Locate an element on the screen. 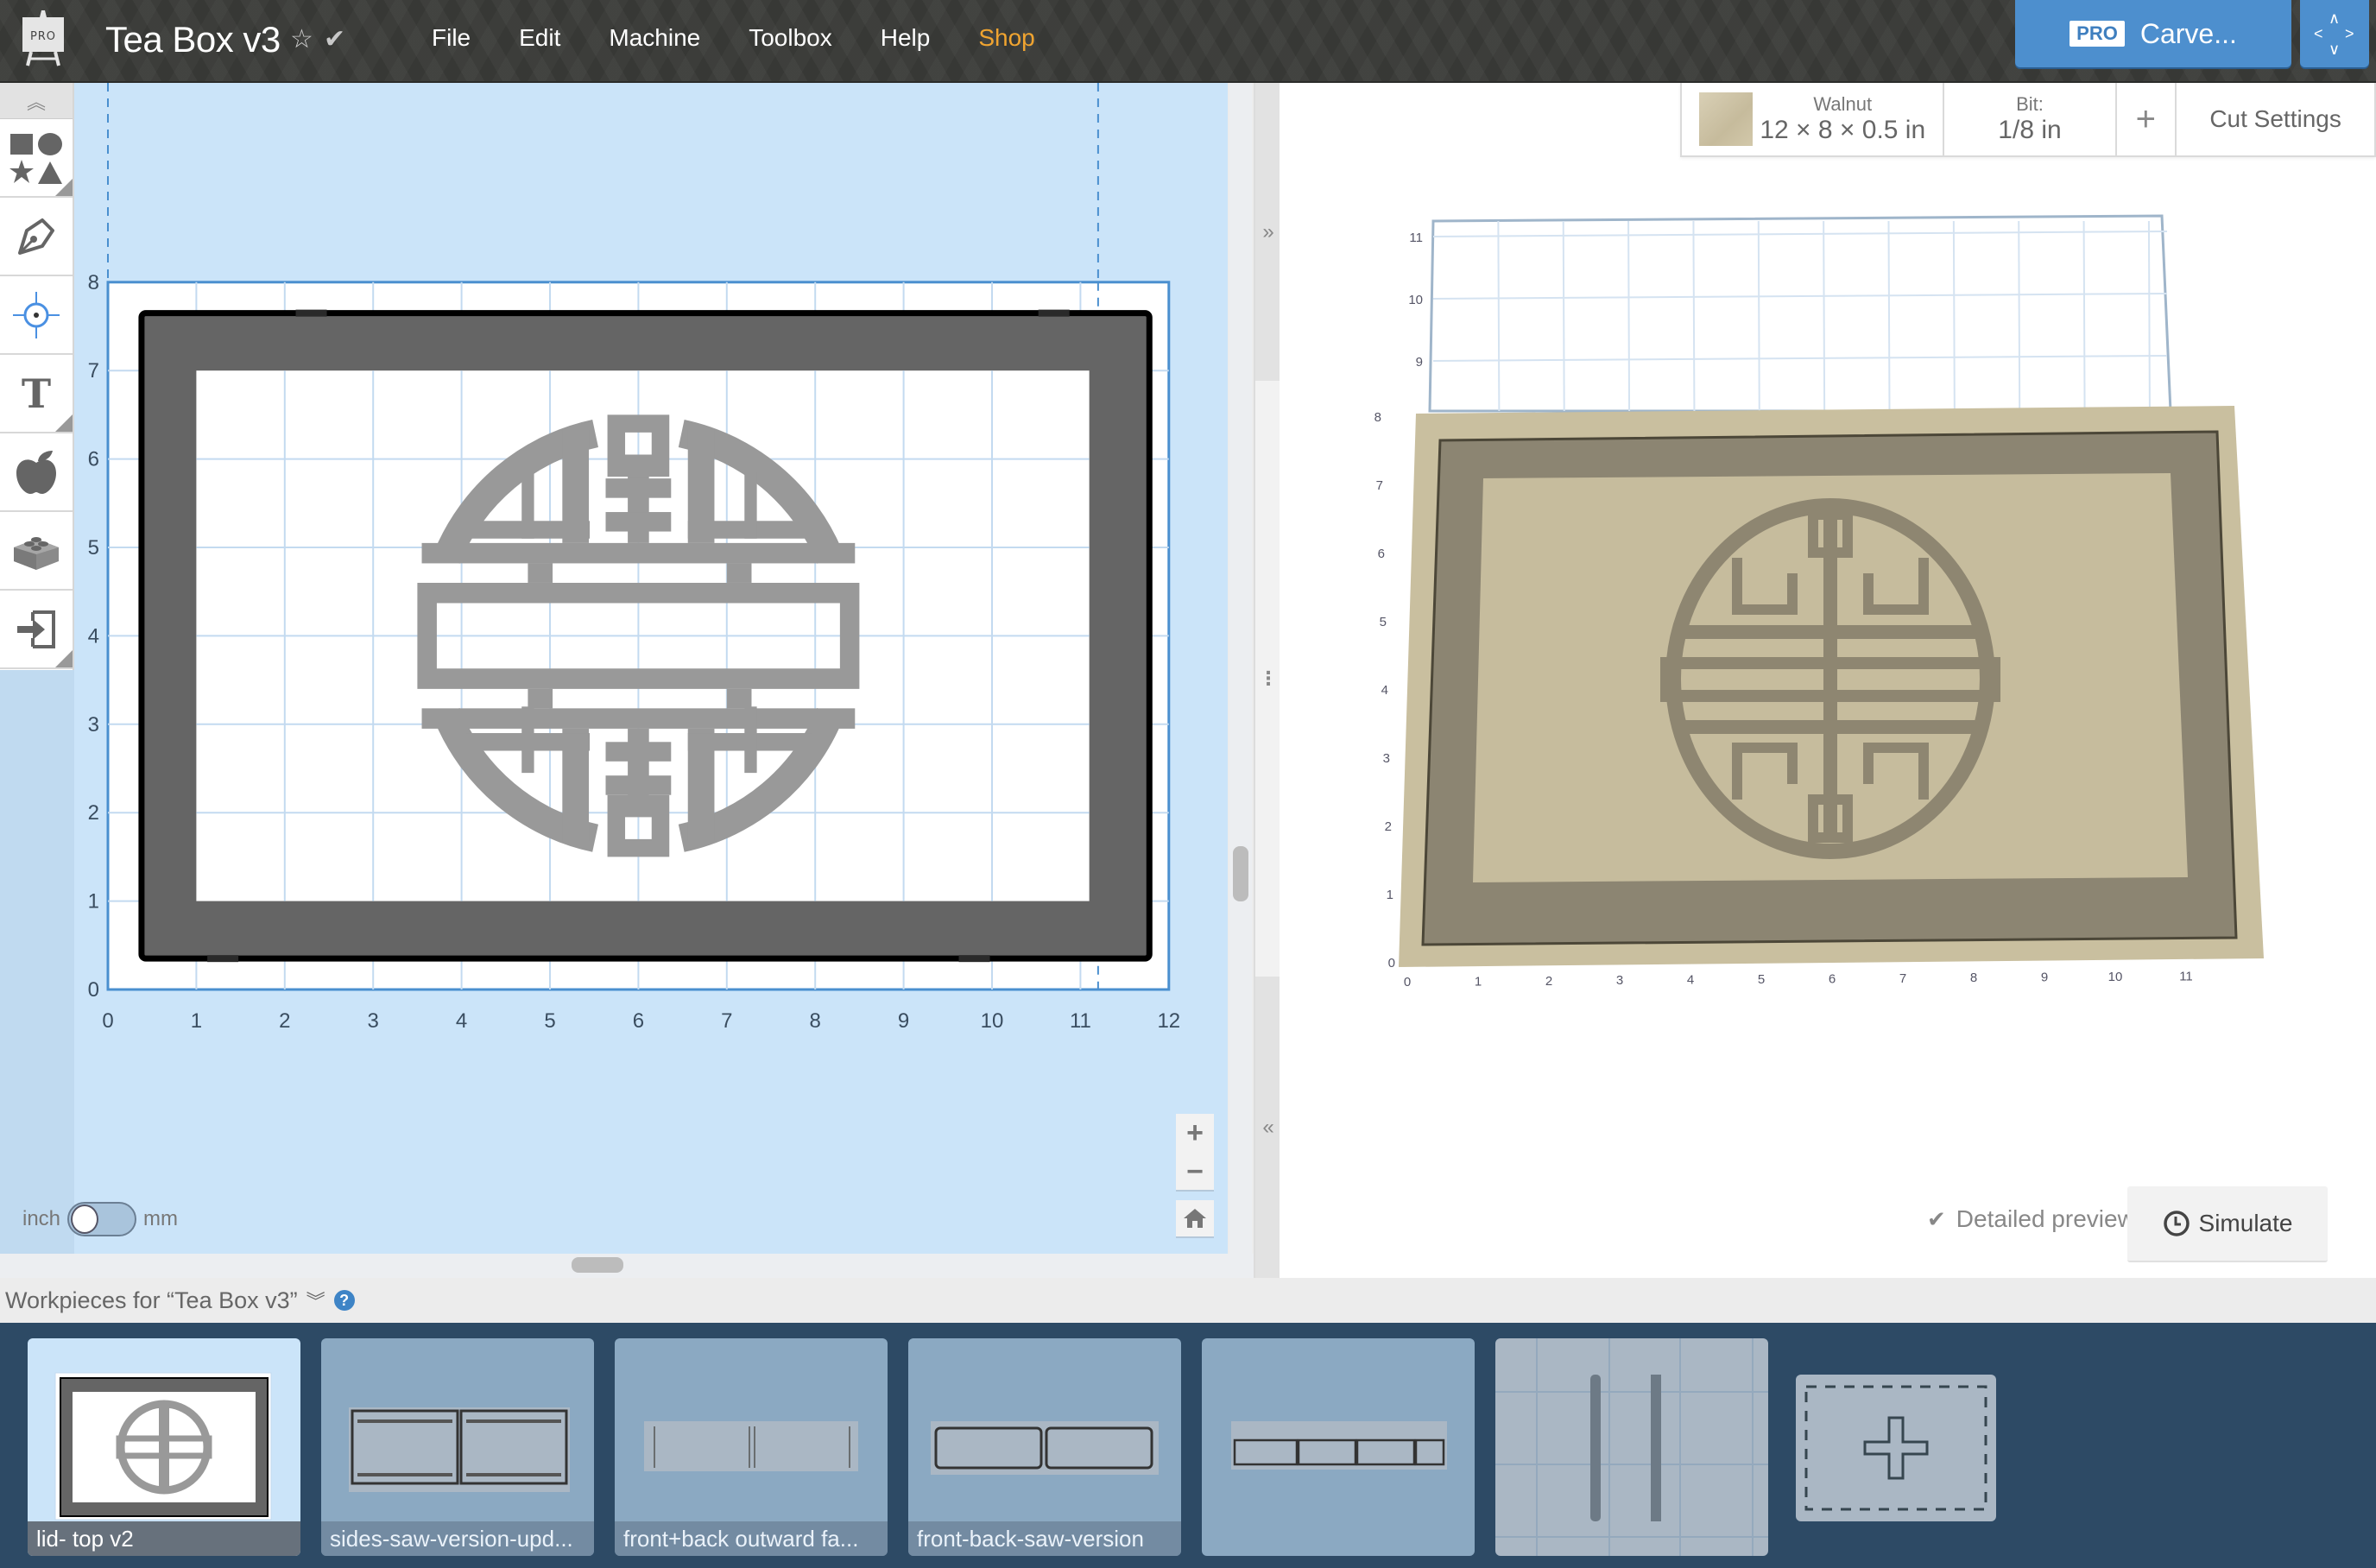 This screenshot has width=2376, height=1568. workpieces-title: Workpieces for “Tea Box v3” is located at coordinates (151, 1300).